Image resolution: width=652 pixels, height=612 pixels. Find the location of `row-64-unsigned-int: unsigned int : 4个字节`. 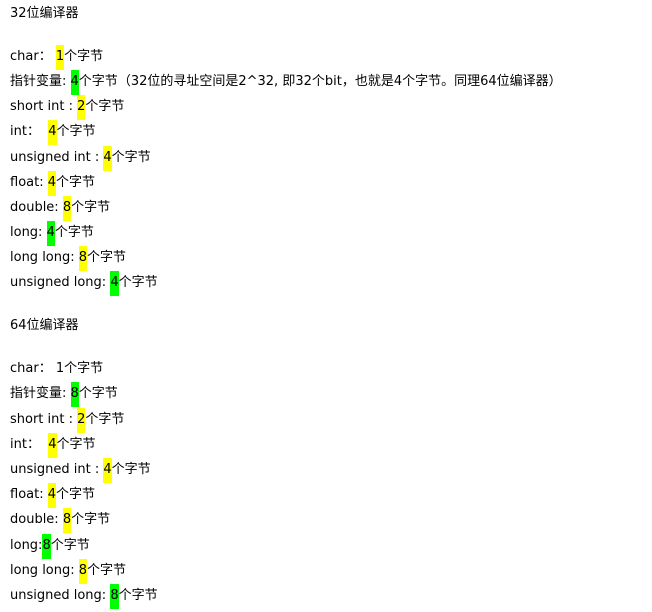

row-64-unsigned-int: unsigned int : 4个字节 is located at coordinates (80, 472).